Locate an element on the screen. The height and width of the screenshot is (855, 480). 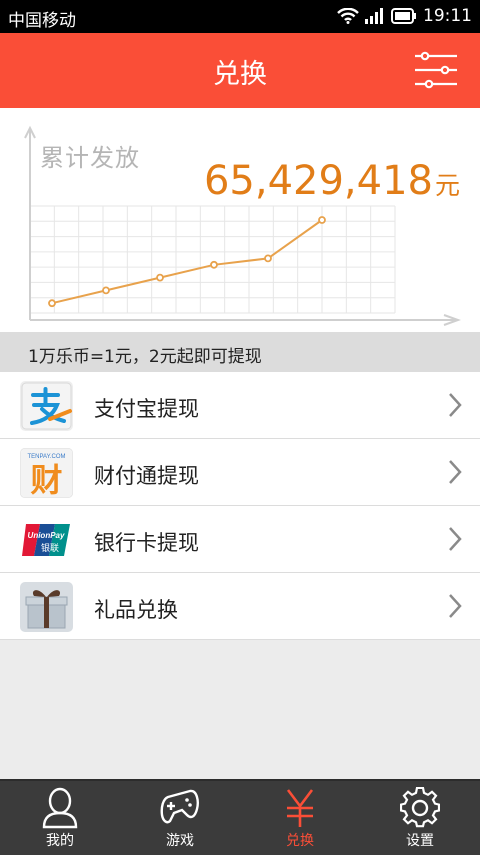
tenpay-logo-char: 财 is located at coordinates (46, 479).